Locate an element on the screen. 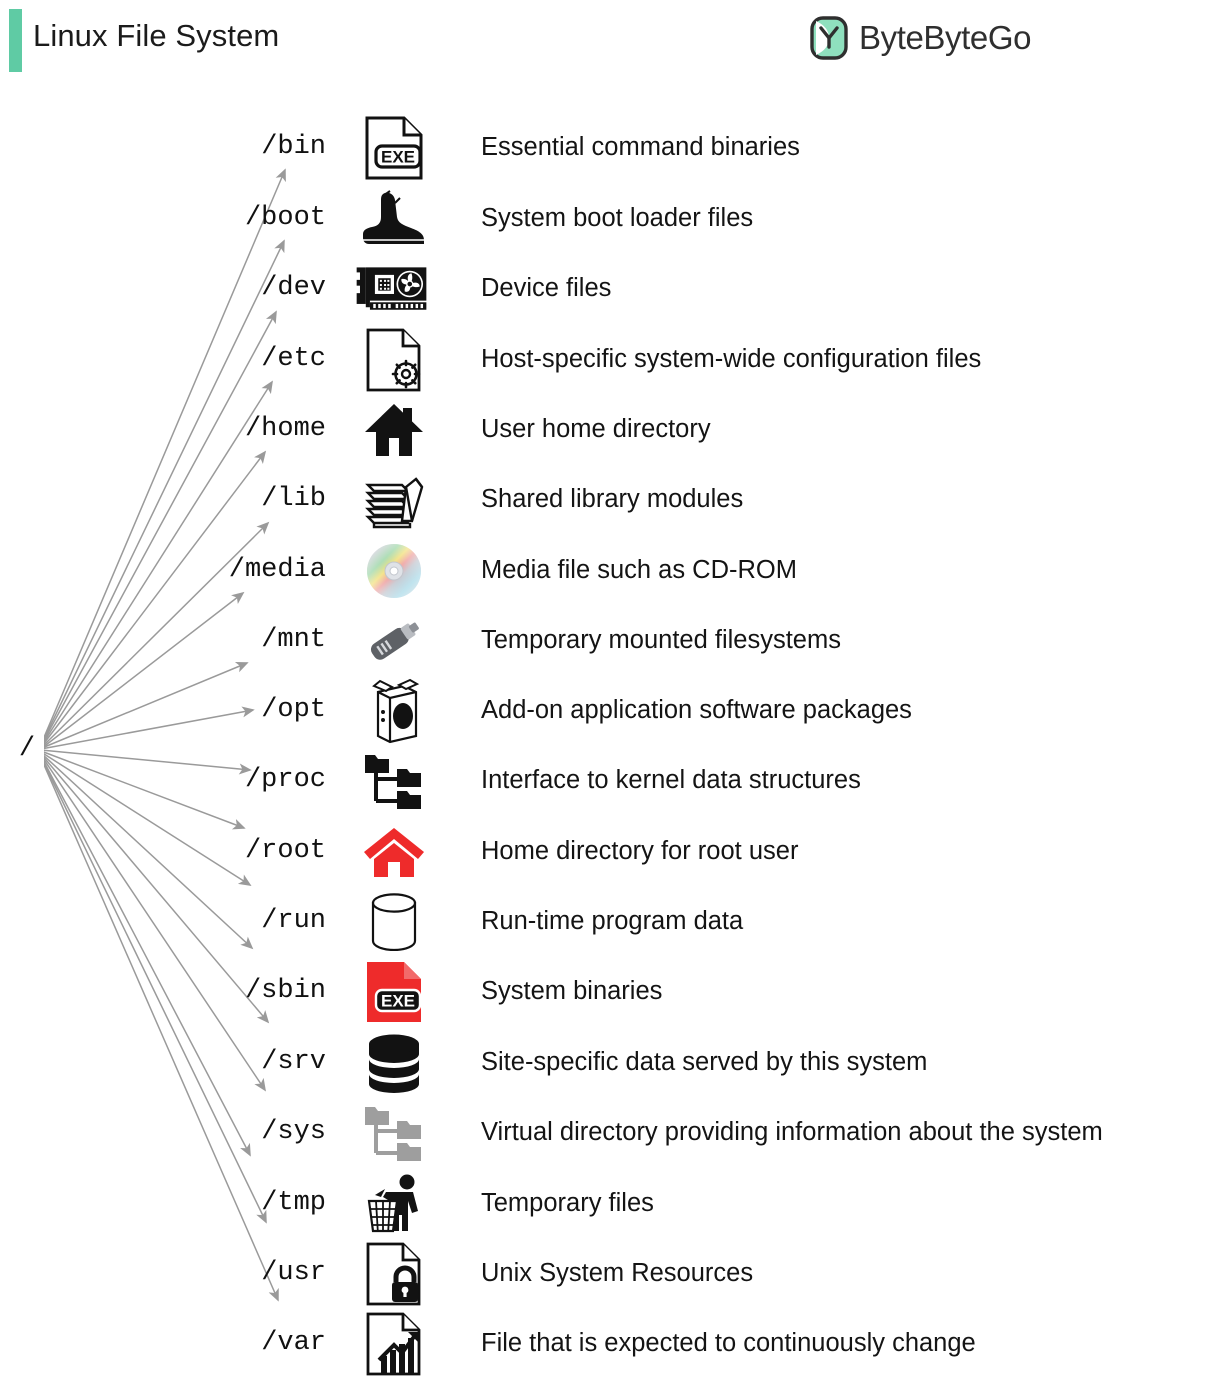  row-path: /sys is located at coordinates (293, 1132).